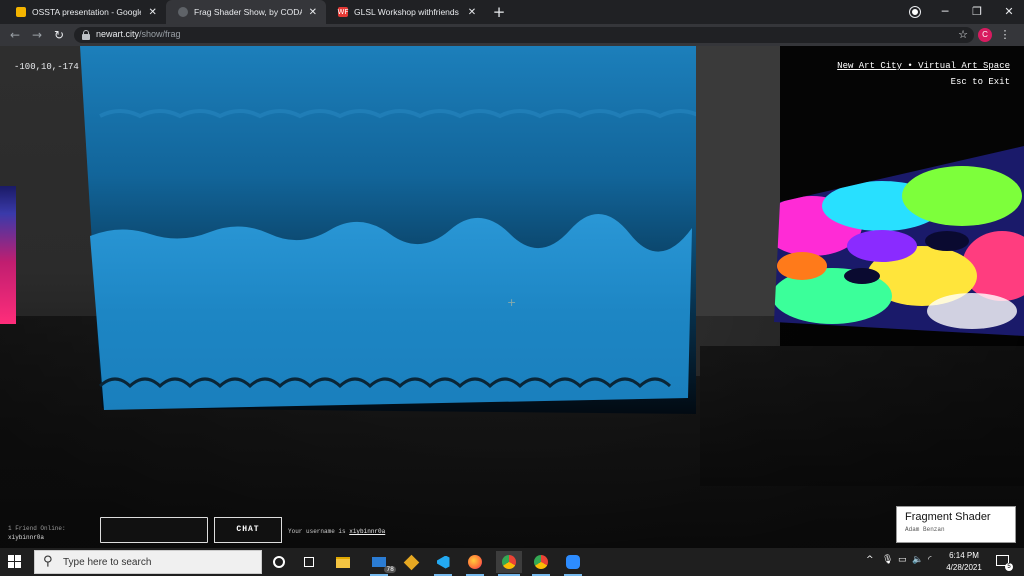 The height and width of the screenshot is (576, 1024). Describe the element at coordinates (59, 35) in the screenshot. I see `reload-button: ↻` at that location.